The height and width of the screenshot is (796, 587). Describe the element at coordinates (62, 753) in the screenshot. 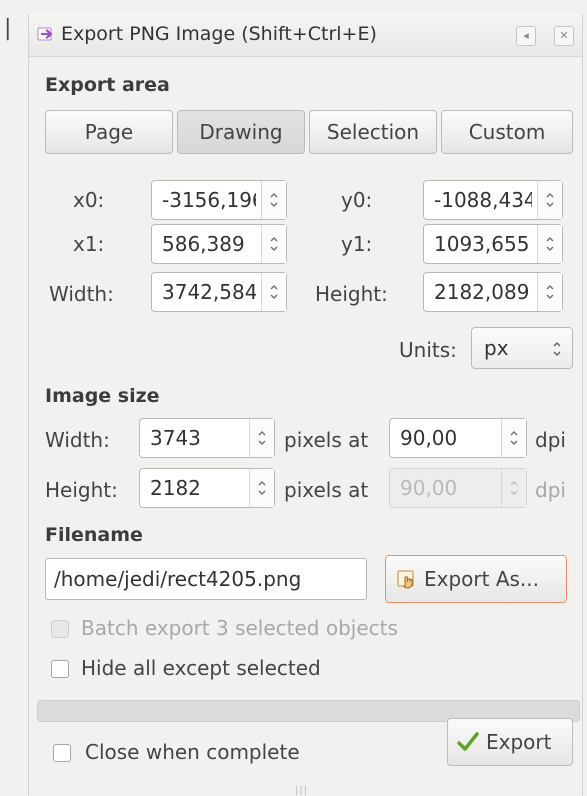

I see `close-when-complete-checkbox` at that location.